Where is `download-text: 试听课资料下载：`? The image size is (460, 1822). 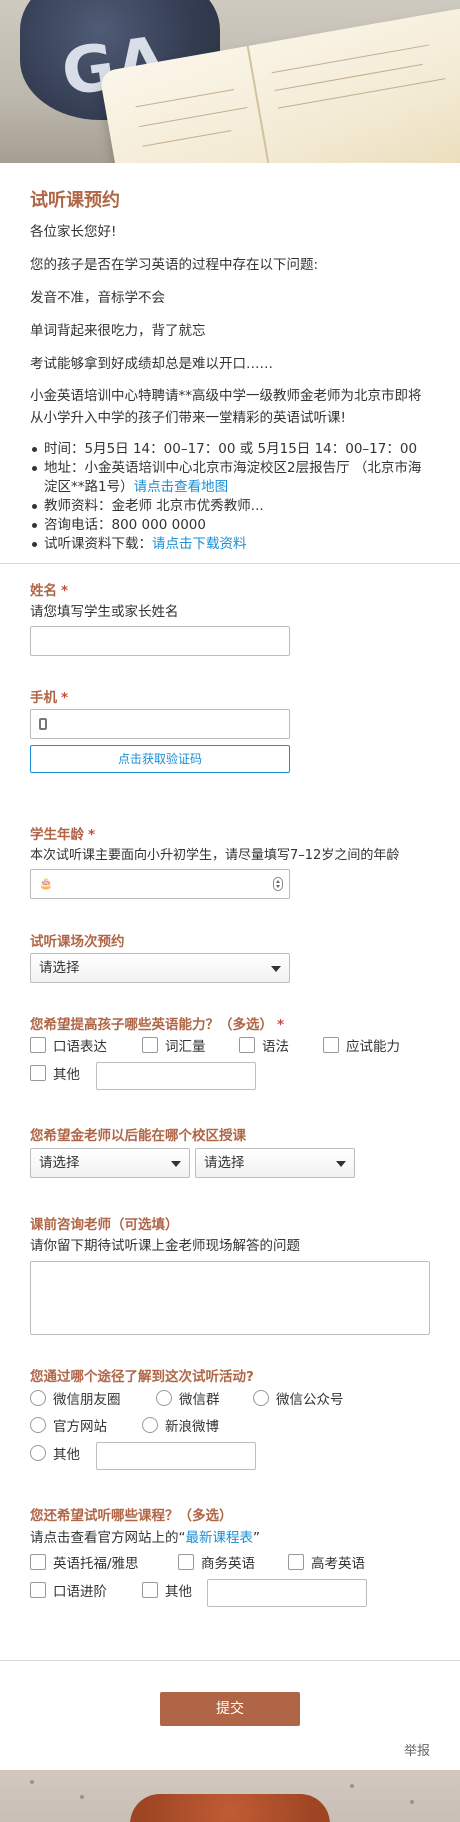 download-text: 试听课资料下载： is located at coordinates (98, 544).